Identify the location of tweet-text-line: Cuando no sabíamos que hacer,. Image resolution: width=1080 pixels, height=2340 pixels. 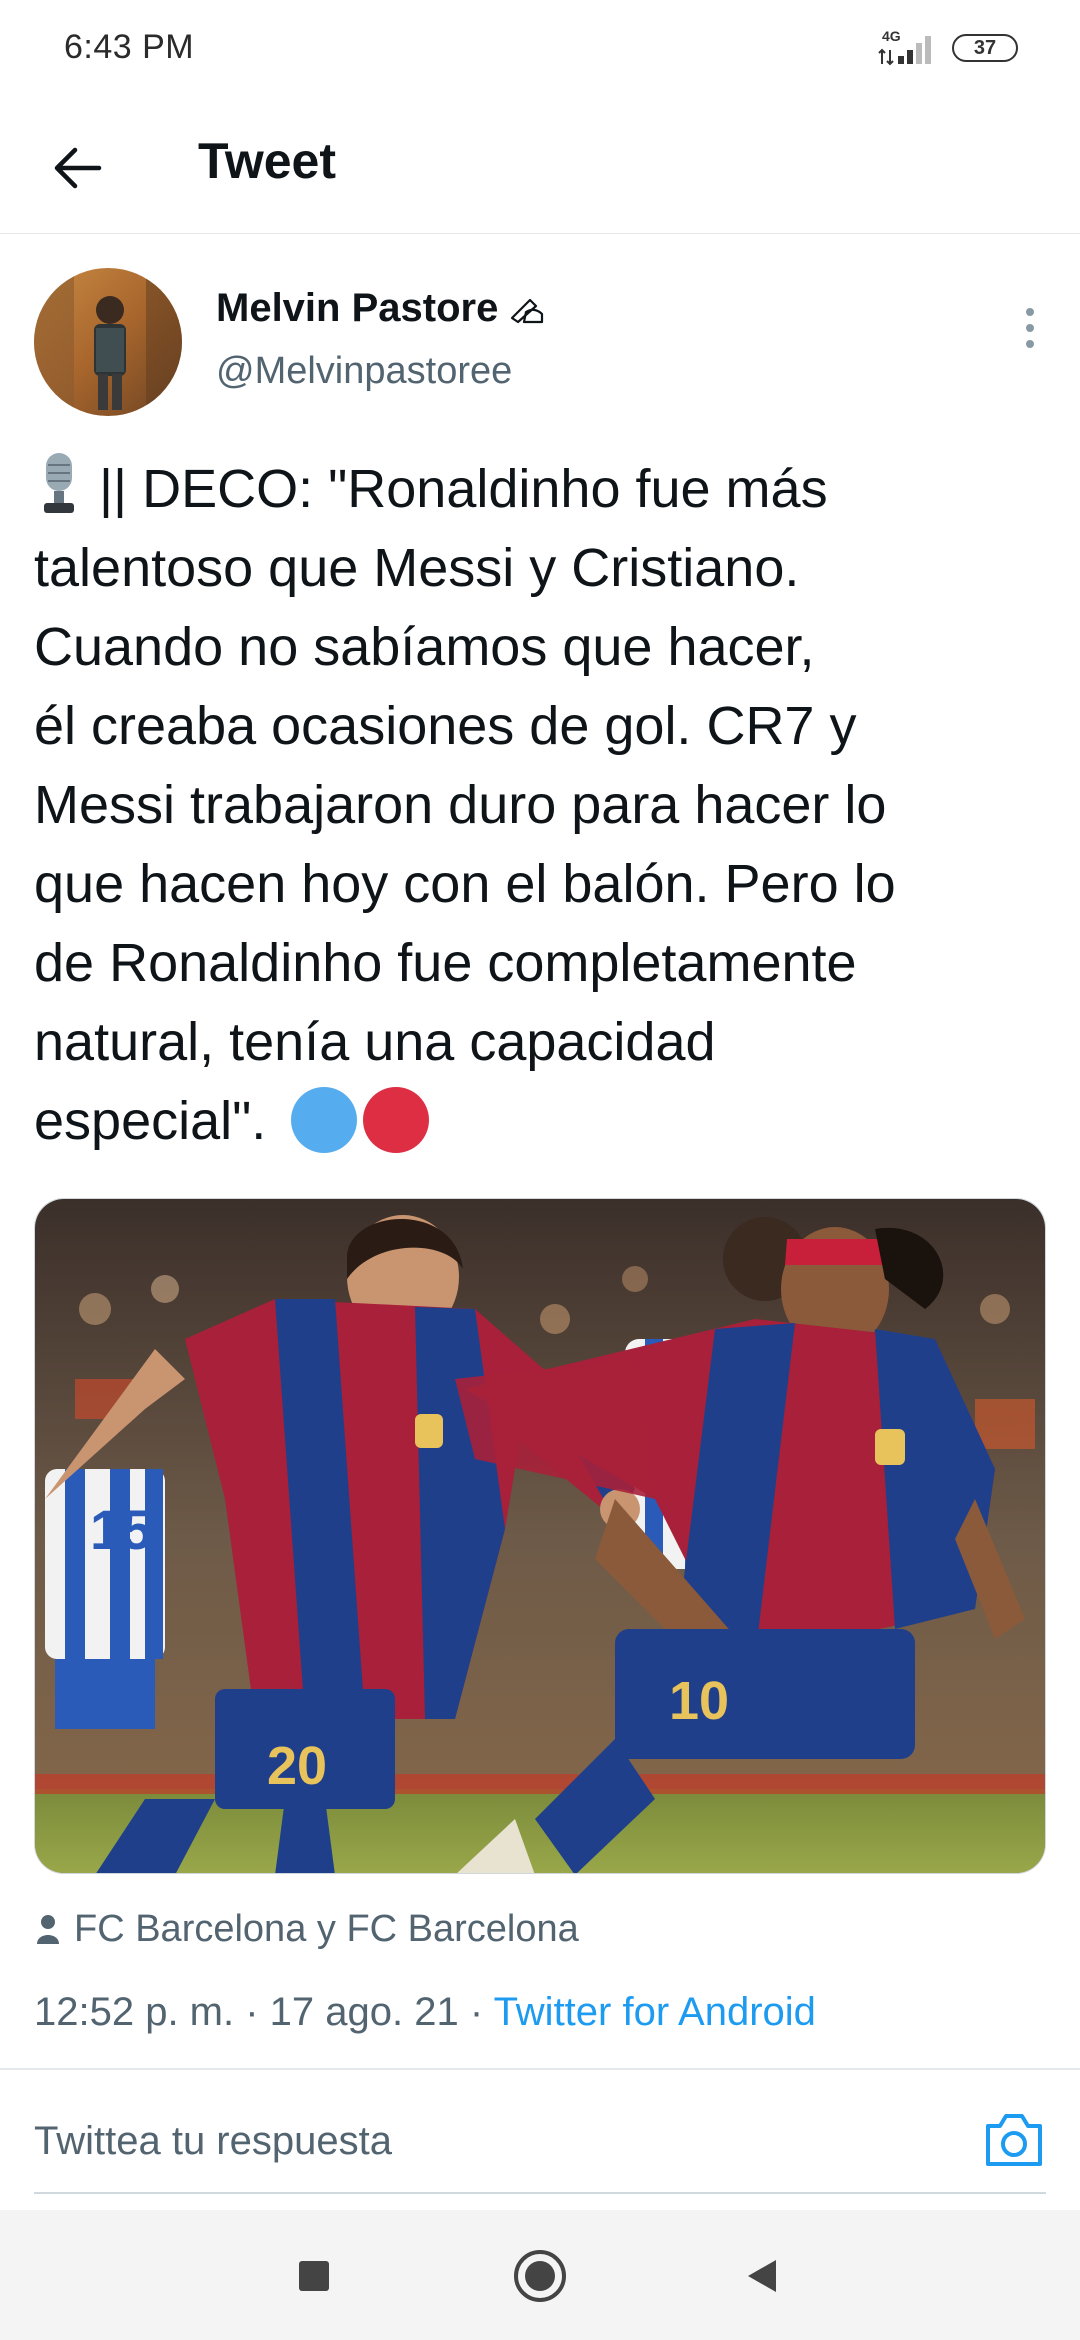
(424, 647).